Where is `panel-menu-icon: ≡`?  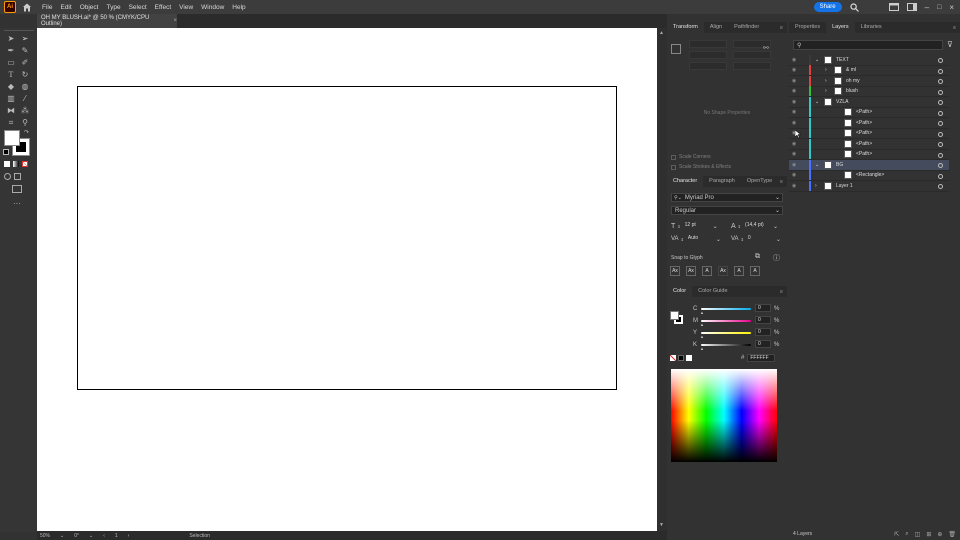 panel-menu-icon: ≡ is located at coordinates (783, 292).